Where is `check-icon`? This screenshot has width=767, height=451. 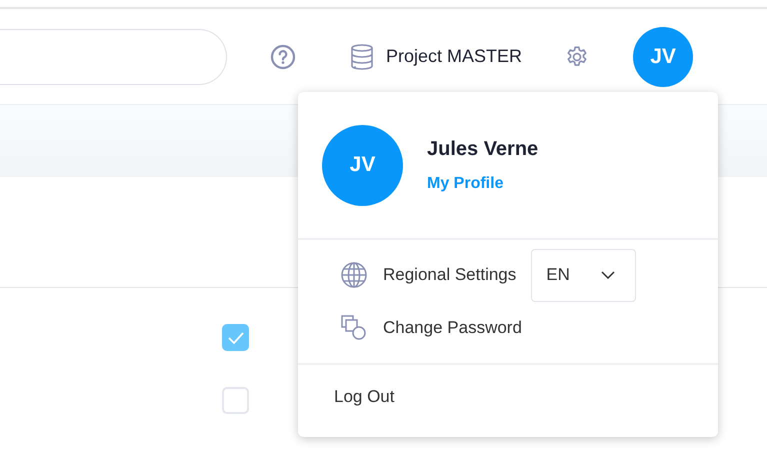
check-icon is located at coordinates (235, 337).